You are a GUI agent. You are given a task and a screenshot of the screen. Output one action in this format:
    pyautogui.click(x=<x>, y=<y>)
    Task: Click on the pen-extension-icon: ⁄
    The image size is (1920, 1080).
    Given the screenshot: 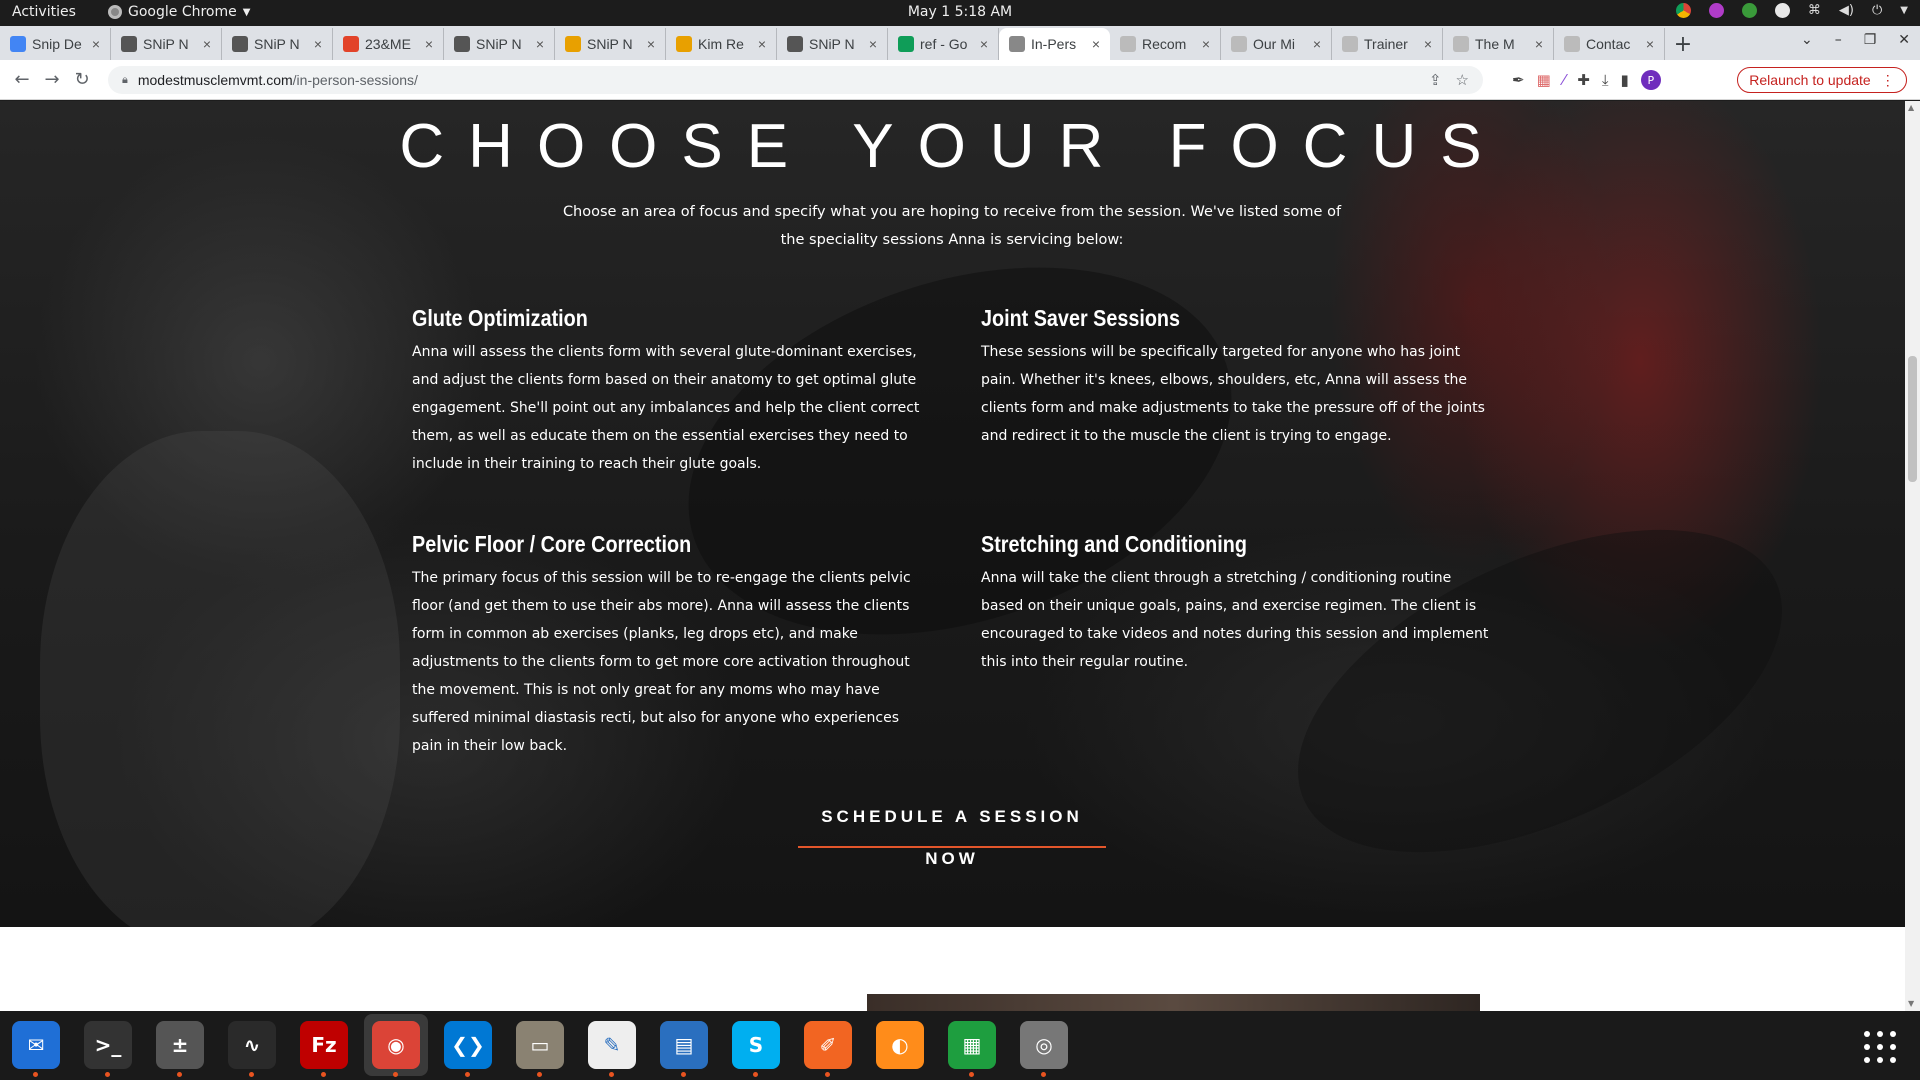 What is the action you would take?
    pyautogui.click(x=1564, y=80)
    